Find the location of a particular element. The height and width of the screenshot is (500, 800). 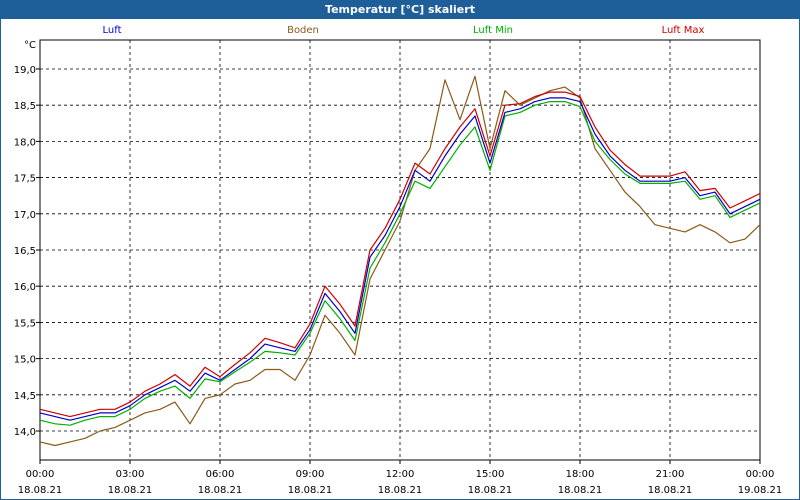

legend-entry-luft-min: Luft Min is located at coordinates (493, 30).